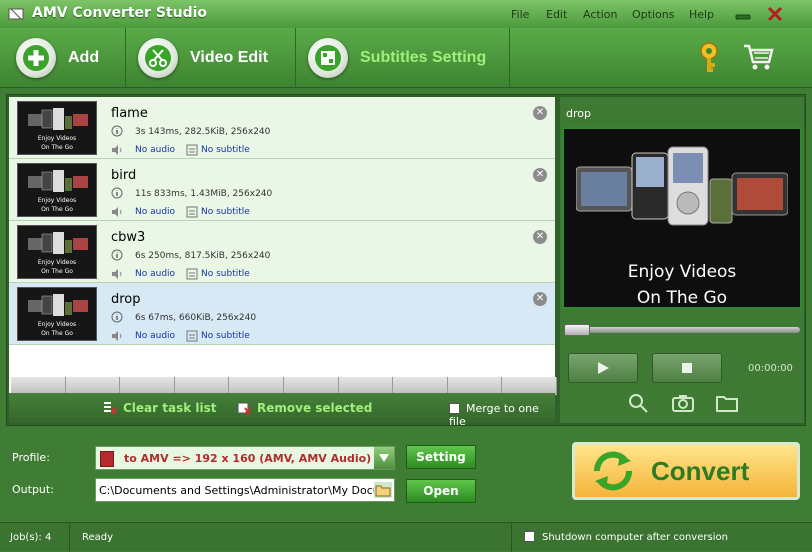 The height and width of the screenshot is (552, 812). What do you see at coordinates (126, 299) in the screenshot?
I see `file-name: drop` at bounding box center [126, 299].